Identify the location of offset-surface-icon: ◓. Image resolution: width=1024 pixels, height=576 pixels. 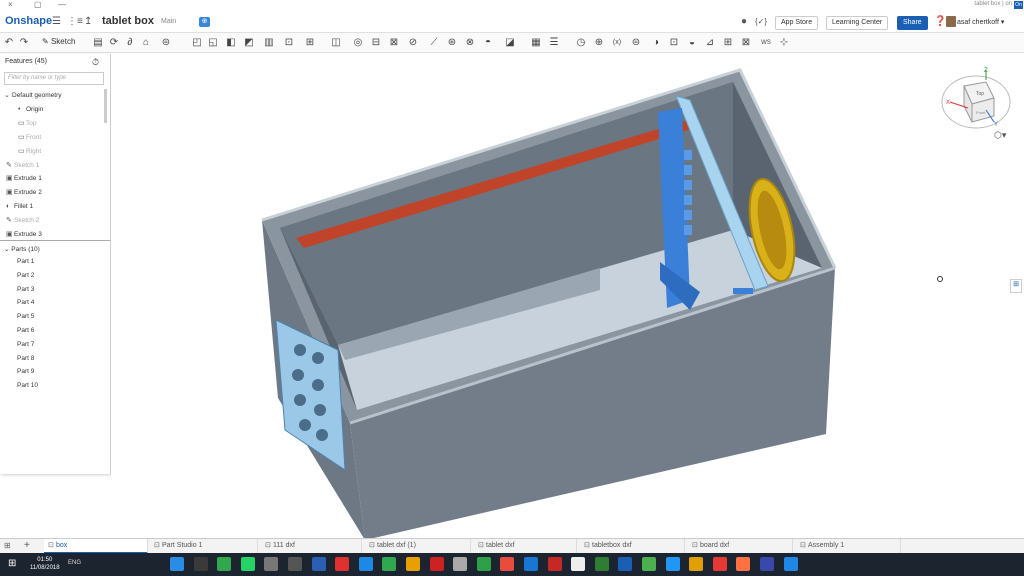
(488, 43).